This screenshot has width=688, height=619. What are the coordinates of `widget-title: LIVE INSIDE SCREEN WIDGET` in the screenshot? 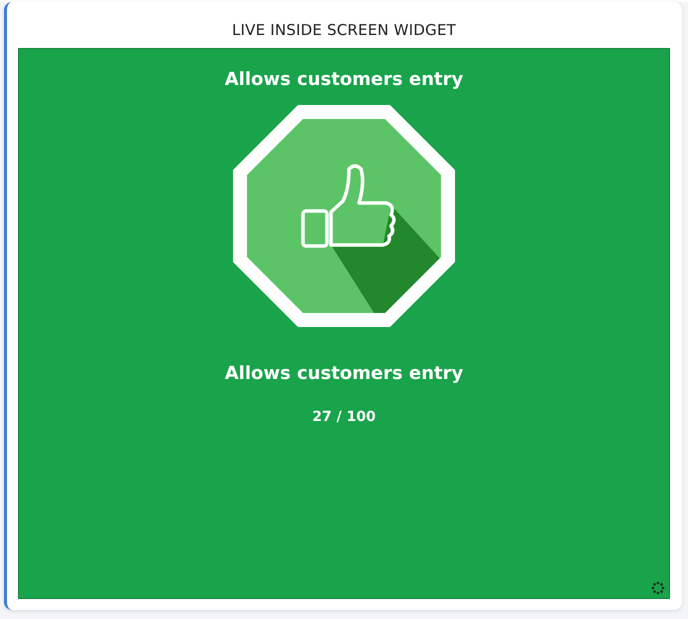 It's located at (344, 30).